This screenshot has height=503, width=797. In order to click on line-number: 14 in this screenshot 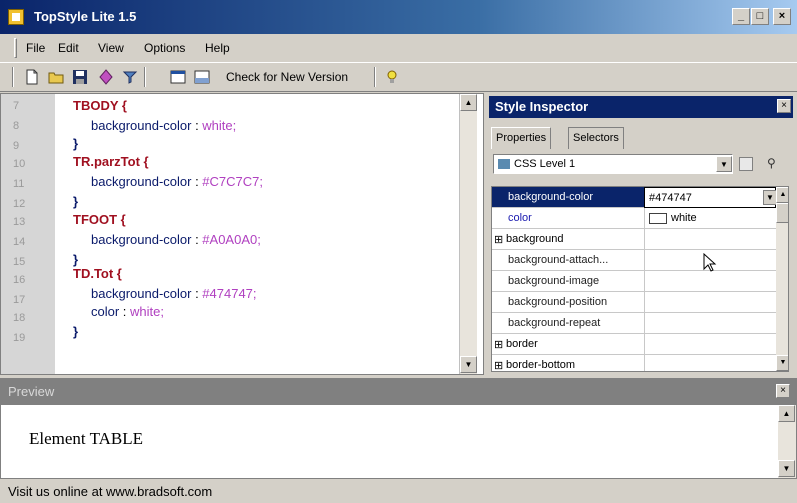, I will do `click(19, 242)`.